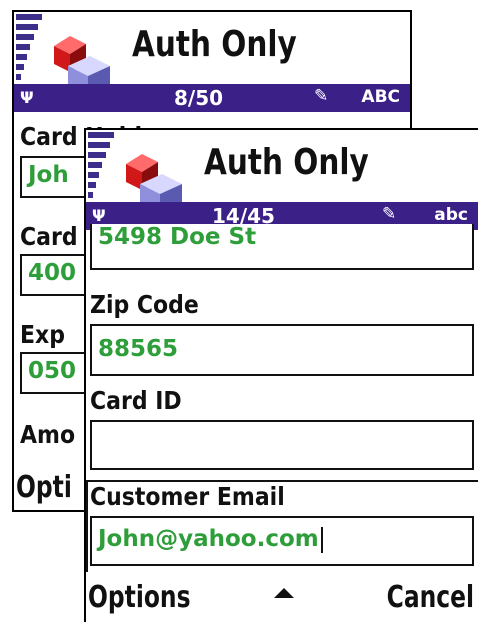 This screenshot has width=478, height=622. I want to click on field-label: Amo, so click(48, 434).